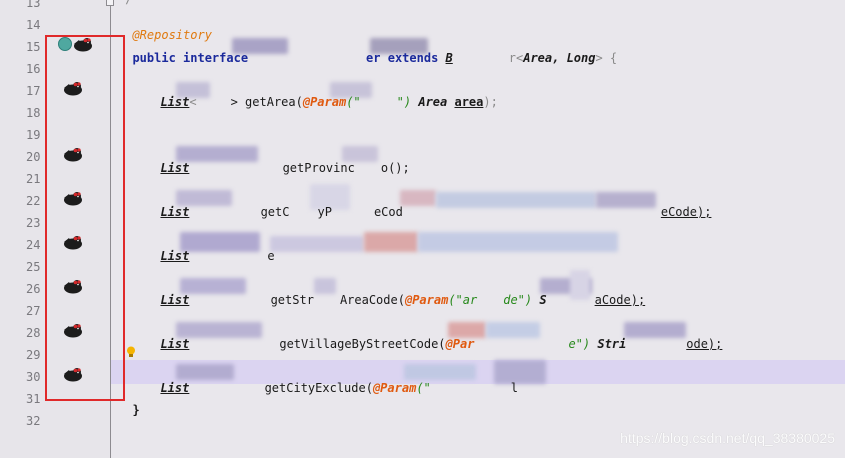 This screenshot has height=458, width=845. Describe the element at coordinates (33, 25) in the screenshot. I see `line-number: 14` at that location.